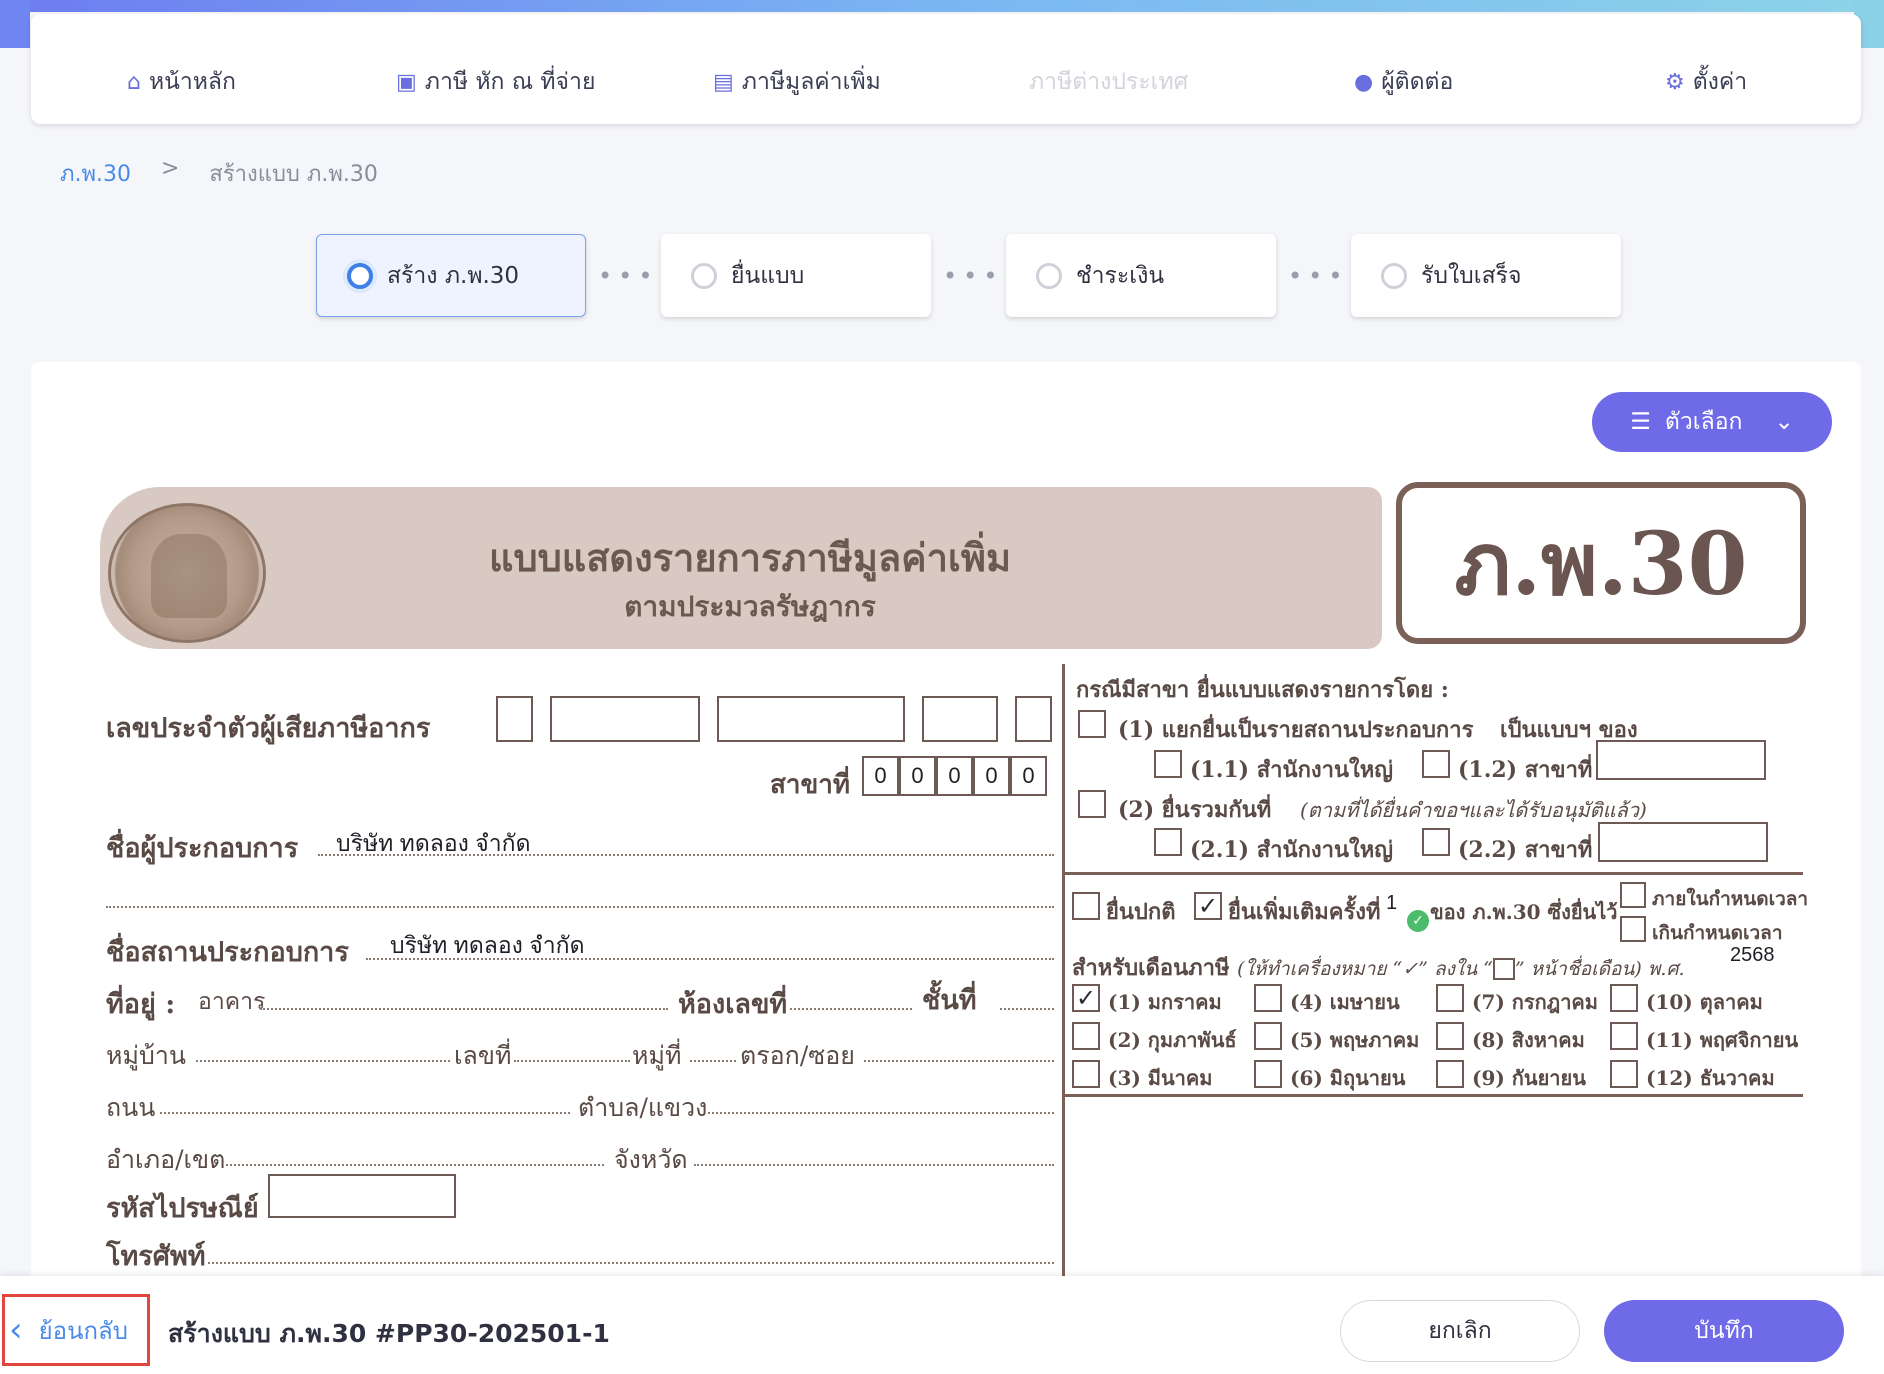  What do you see at coordinates (189, 576) in the screenshot?
I see `seal-emblem` at bounding box center [189, 576].